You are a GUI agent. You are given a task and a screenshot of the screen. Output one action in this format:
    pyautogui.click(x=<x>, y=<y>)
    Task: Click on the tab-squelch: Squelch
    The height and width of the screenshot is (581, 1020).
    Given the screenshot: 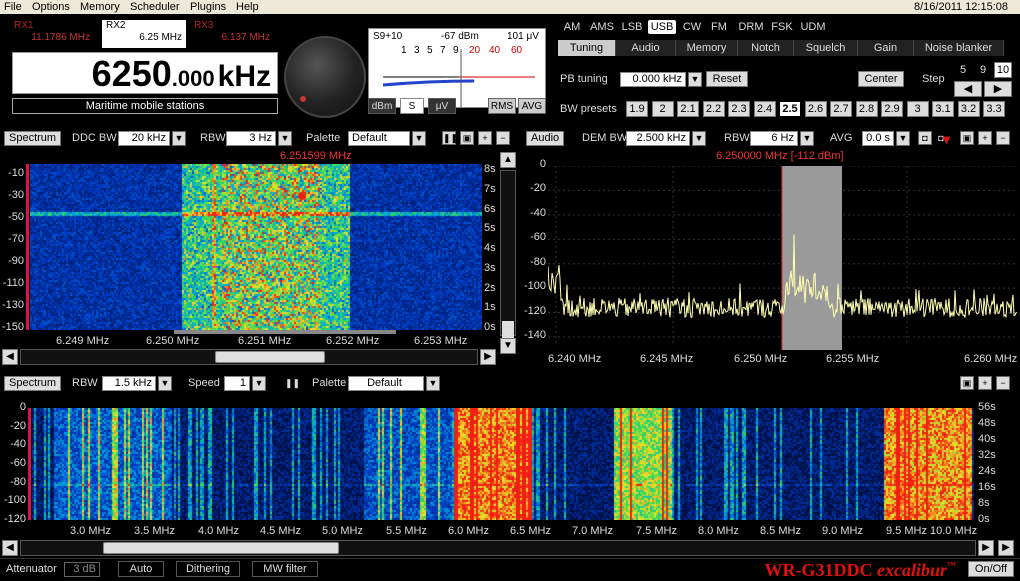 What is the action you would take?
    pyautogui.click(x=826, y=48)
    